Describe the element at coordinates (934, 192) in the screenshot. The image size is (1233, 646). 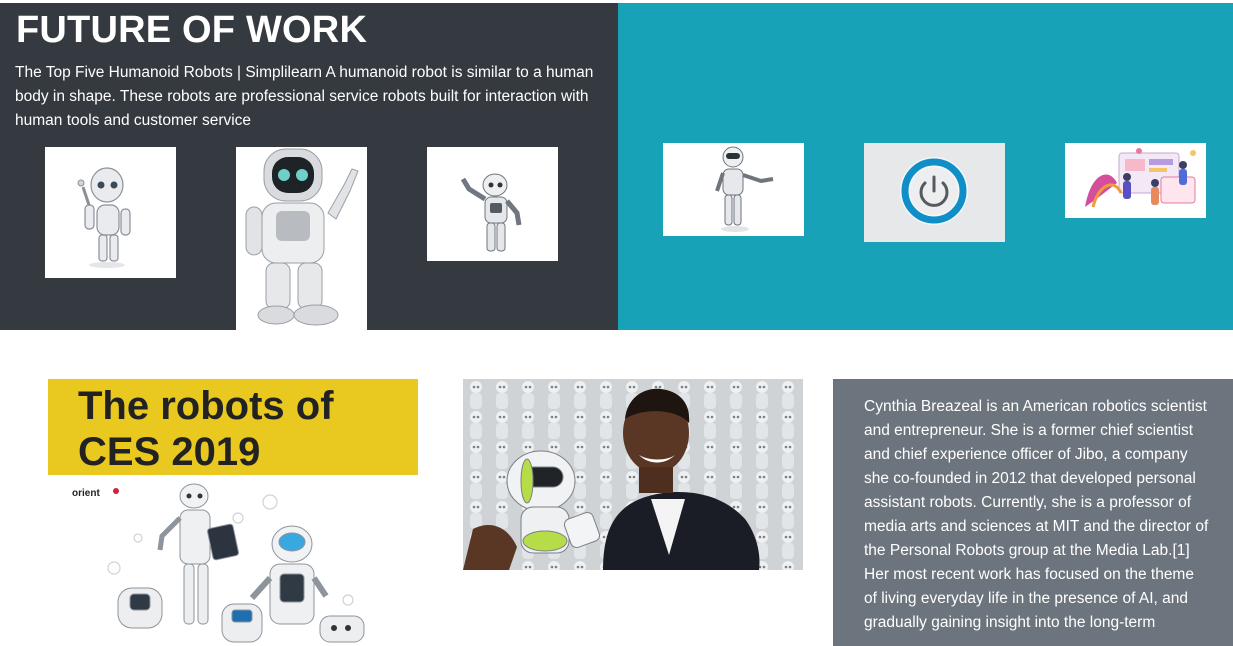
I see `power-button-thumbnail` at that location.